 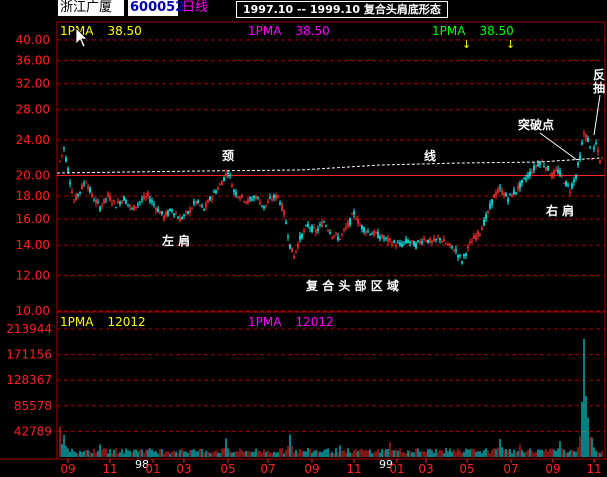 What do you see at coordinates (33, 406) in the screenshot?
I see `volume-y-tick: 85578` at bounding box center [33, 406].